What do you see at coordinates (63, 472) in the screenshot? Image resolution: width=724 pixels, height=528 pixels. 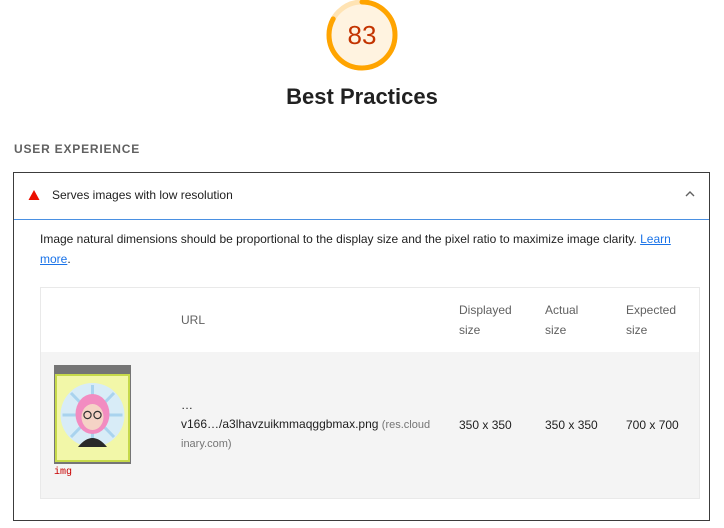 I see `element-label: img` at bounding box center [63, 472].